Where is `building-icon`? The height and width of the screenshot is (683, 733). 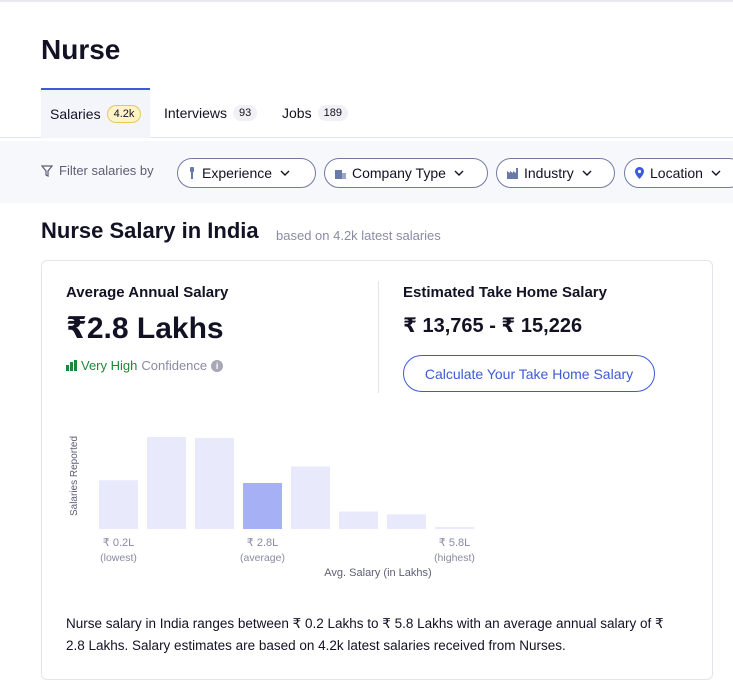 building-icon is located at coordinates (340, 174).